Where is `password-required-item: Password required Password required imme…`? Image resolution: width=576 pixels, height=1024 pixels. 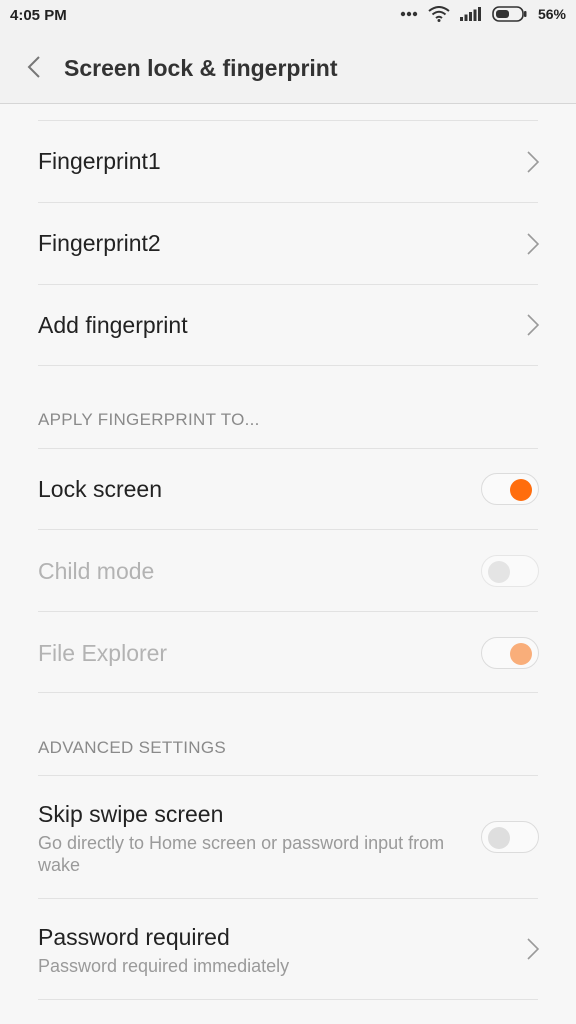 password-required-item: Password required Password required imme… is located at coordinates (288, 949).